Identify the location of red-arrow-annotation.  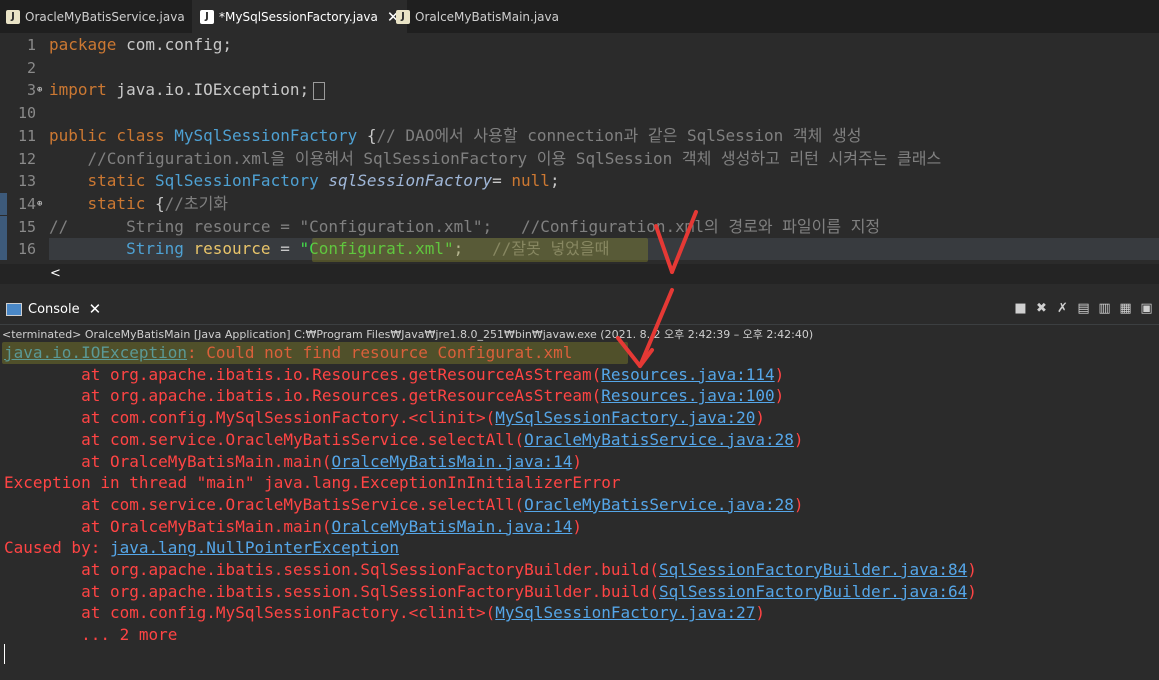
(657, 289).